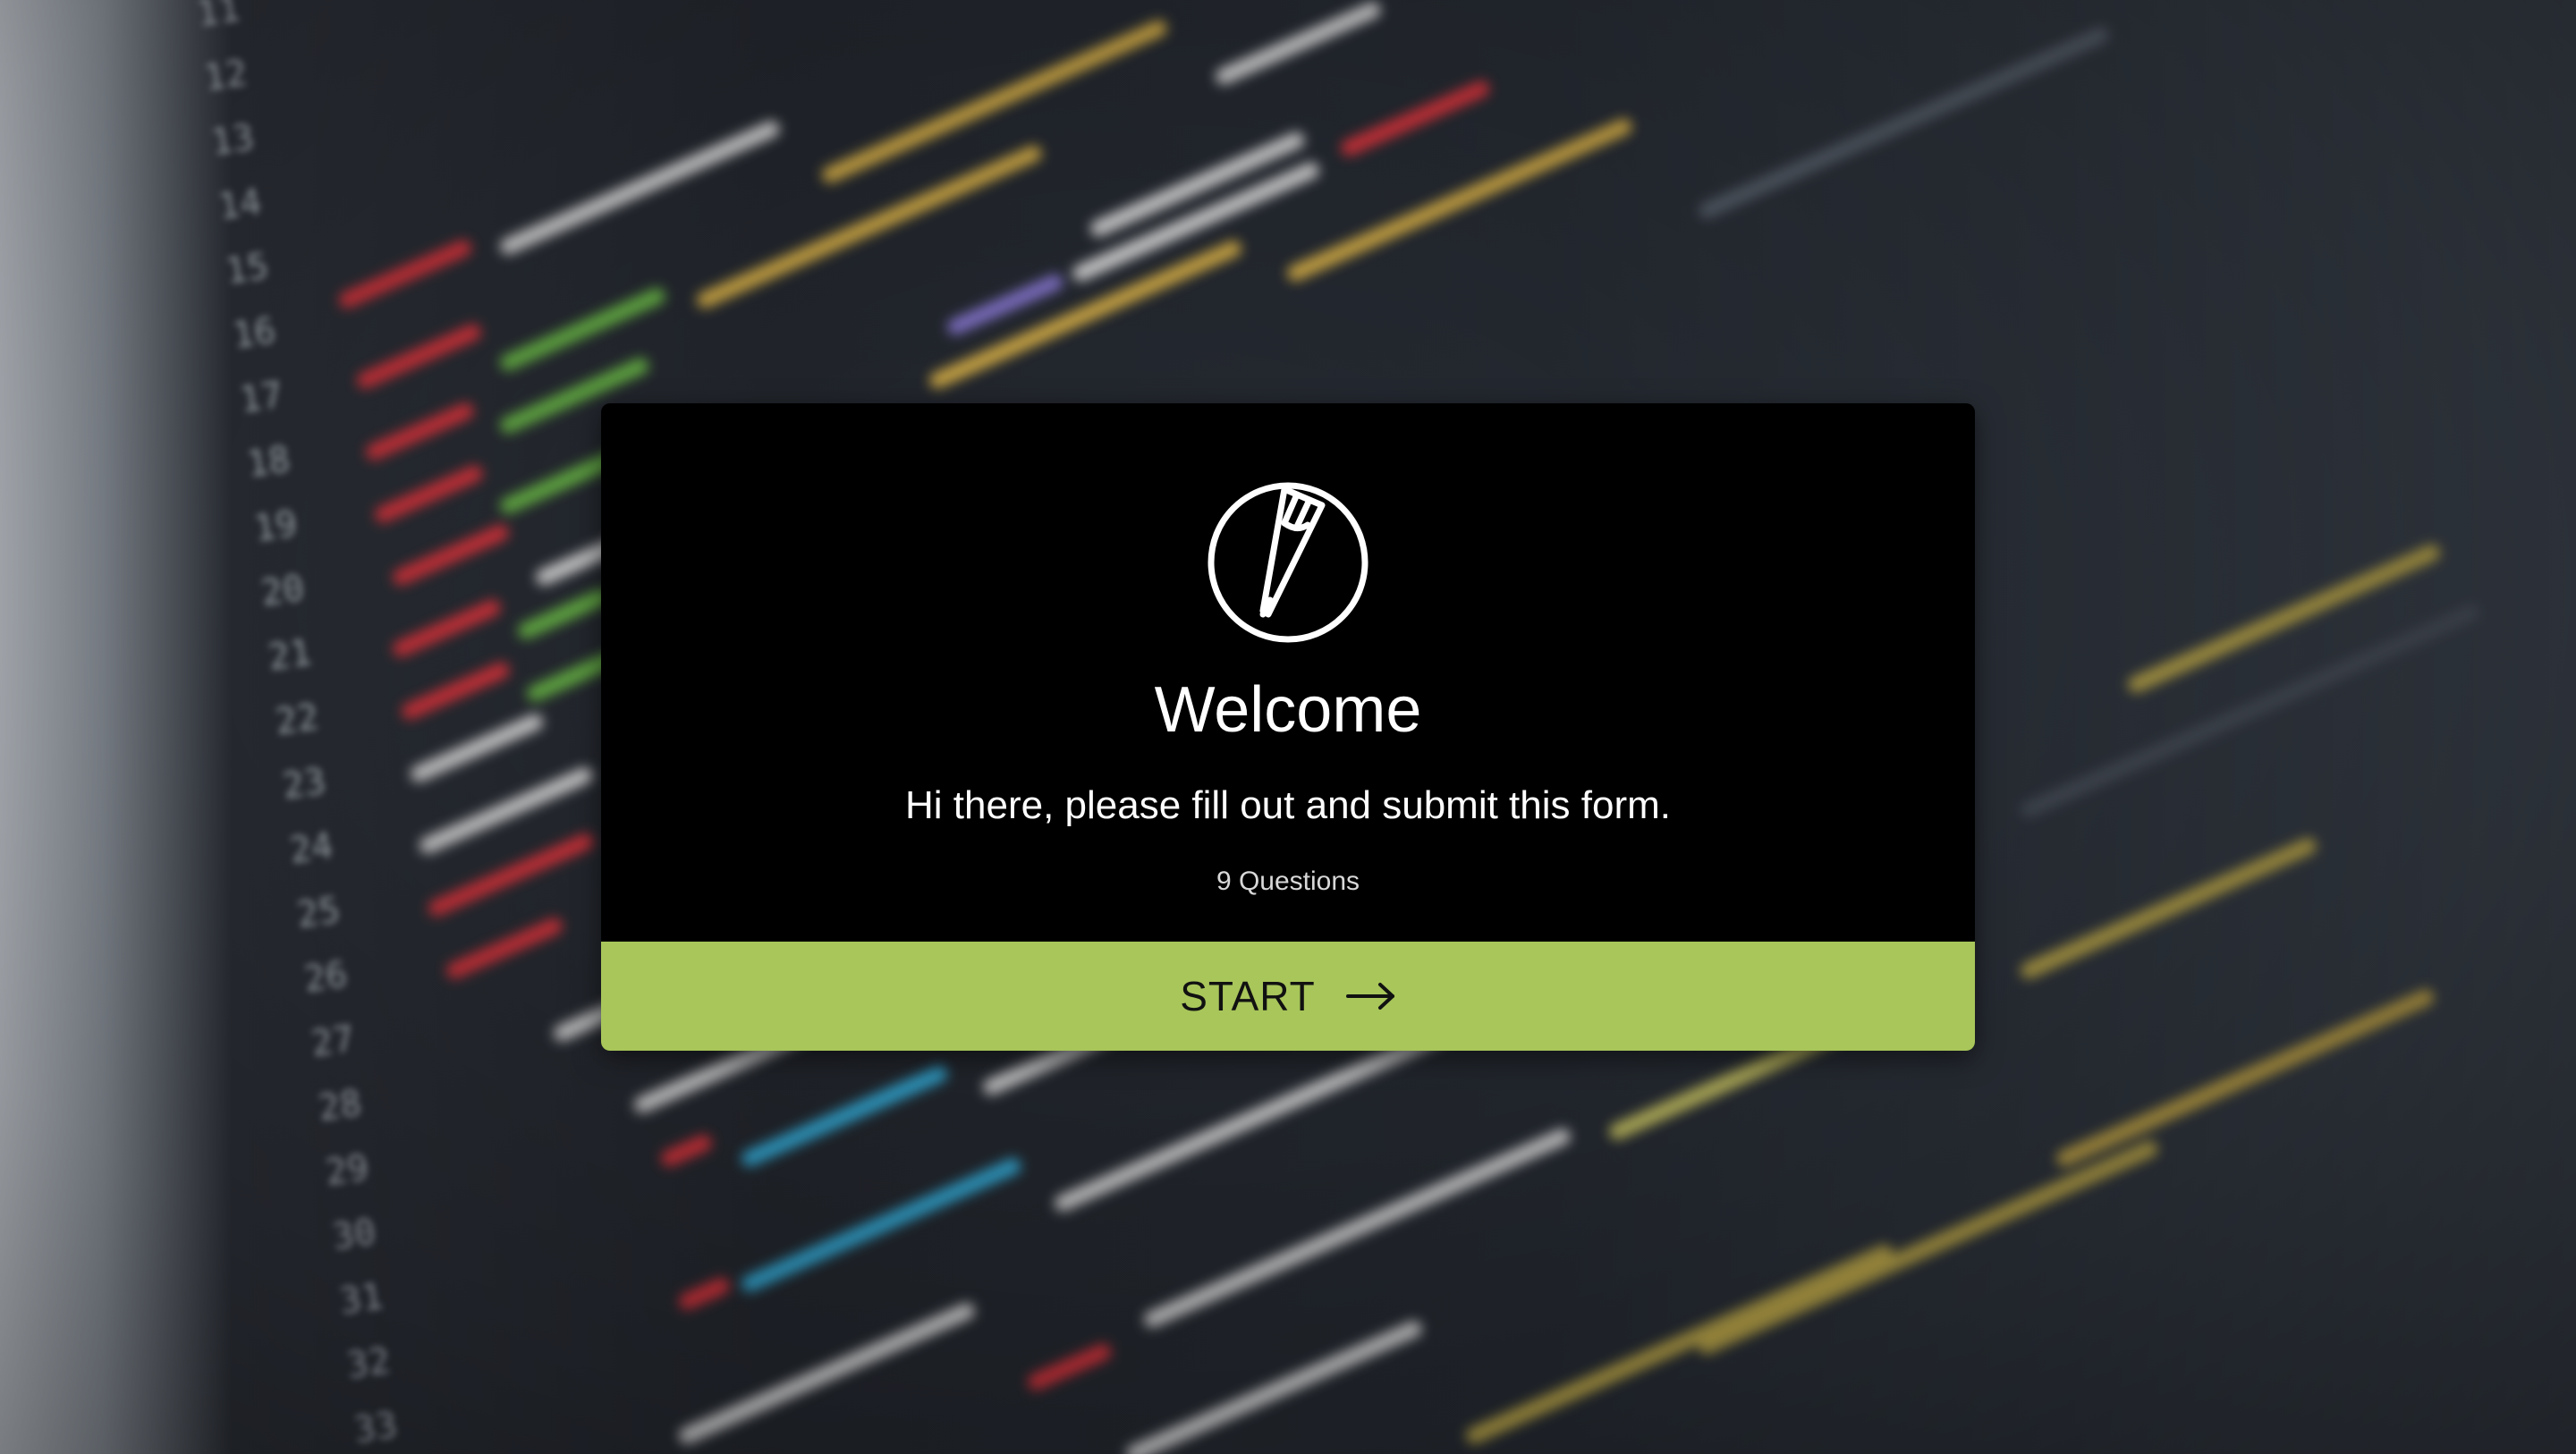 The height and width of the screenshot is (1454, 2576). What do you see at coordinates (1288, 563) in the screenshot?
I see `pencil-circle-icon` at bounding box center [1288, 563].